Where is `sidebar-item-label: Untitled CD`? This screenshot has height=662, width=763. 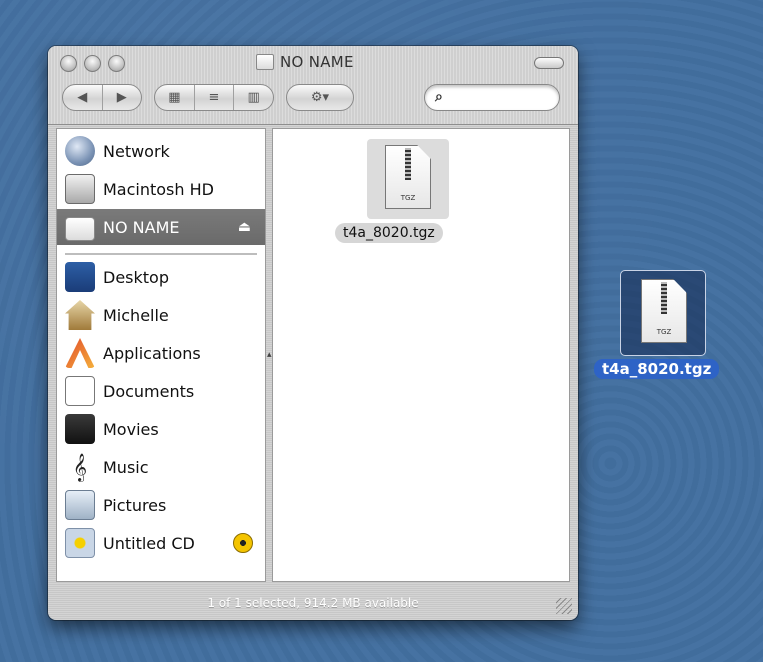
sidebar-item-label: Untitled CD is located at coordinates (149, 543).